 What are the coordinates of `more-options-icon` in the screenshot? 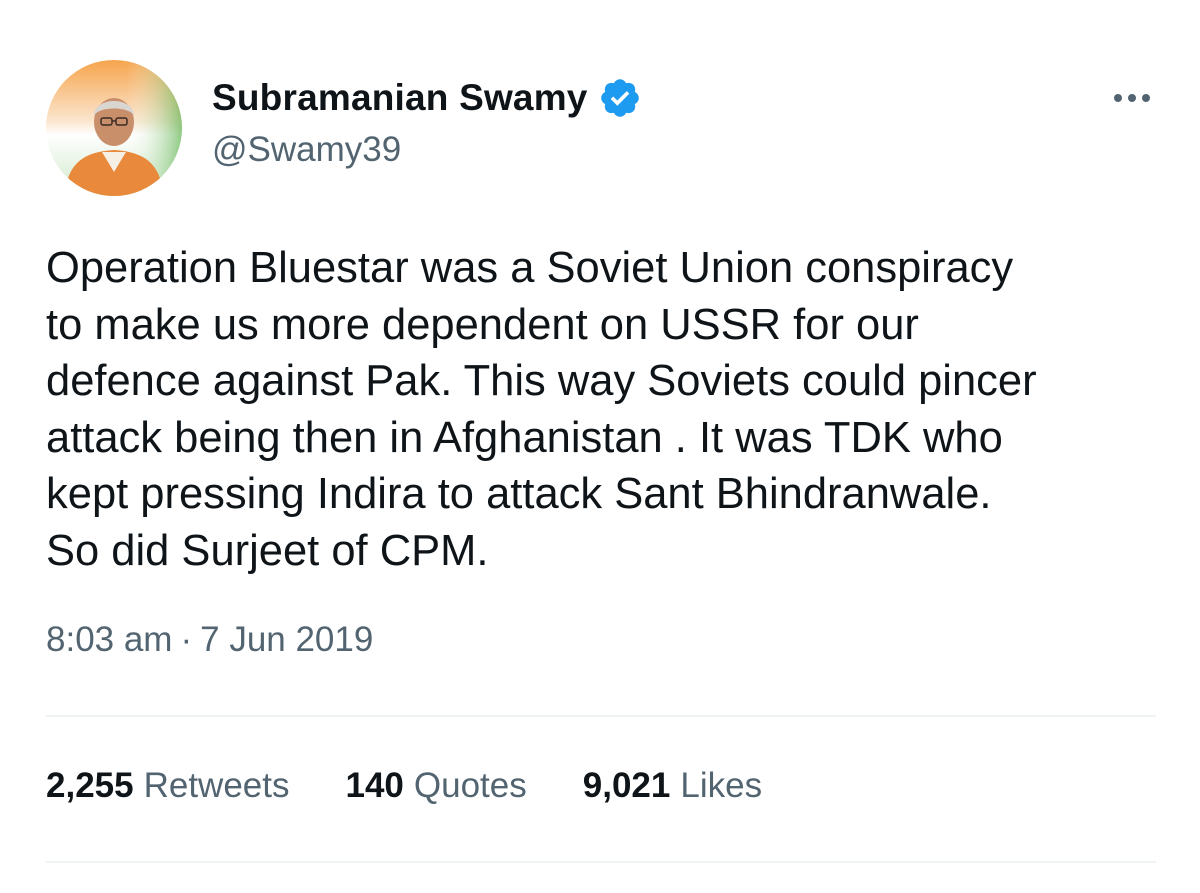 It's located at (1132, 98).